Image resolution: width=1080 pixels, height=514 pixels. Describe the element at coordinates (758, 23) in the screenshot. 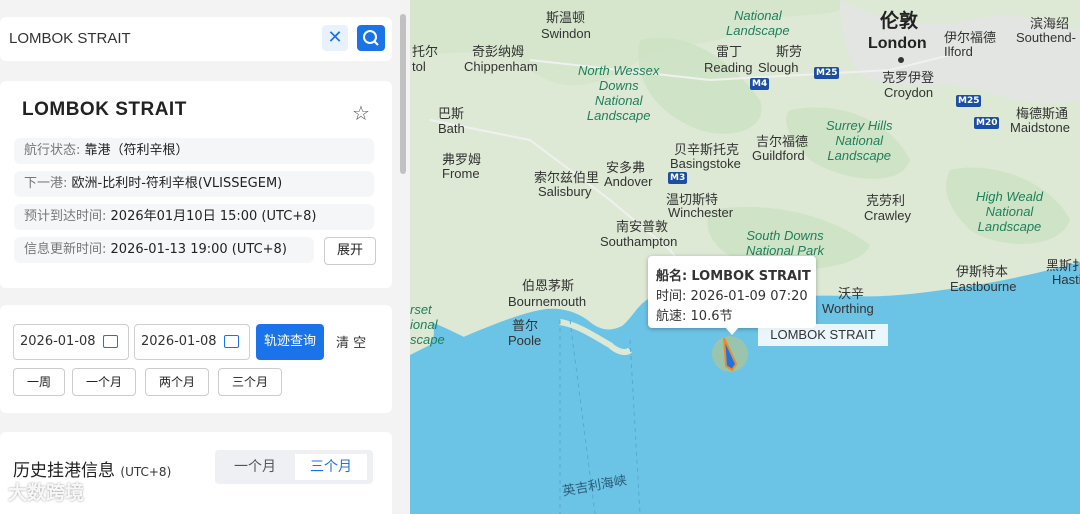

I see `map-label-chilterns: National Landscape` at that location.